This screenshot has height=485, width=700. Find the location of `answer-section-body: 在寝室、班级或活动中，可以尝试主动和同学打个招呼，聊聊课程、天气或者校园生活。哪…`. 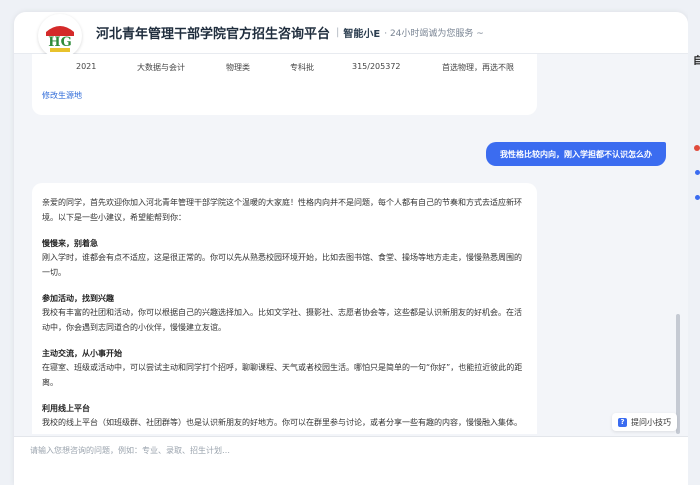

answer-section-body: 在寝室、班级或活动中，可以尝试主动和同学打个招呼，聊聊课程、天气或者校园生活。哪… is located at coordinates (282, 375).